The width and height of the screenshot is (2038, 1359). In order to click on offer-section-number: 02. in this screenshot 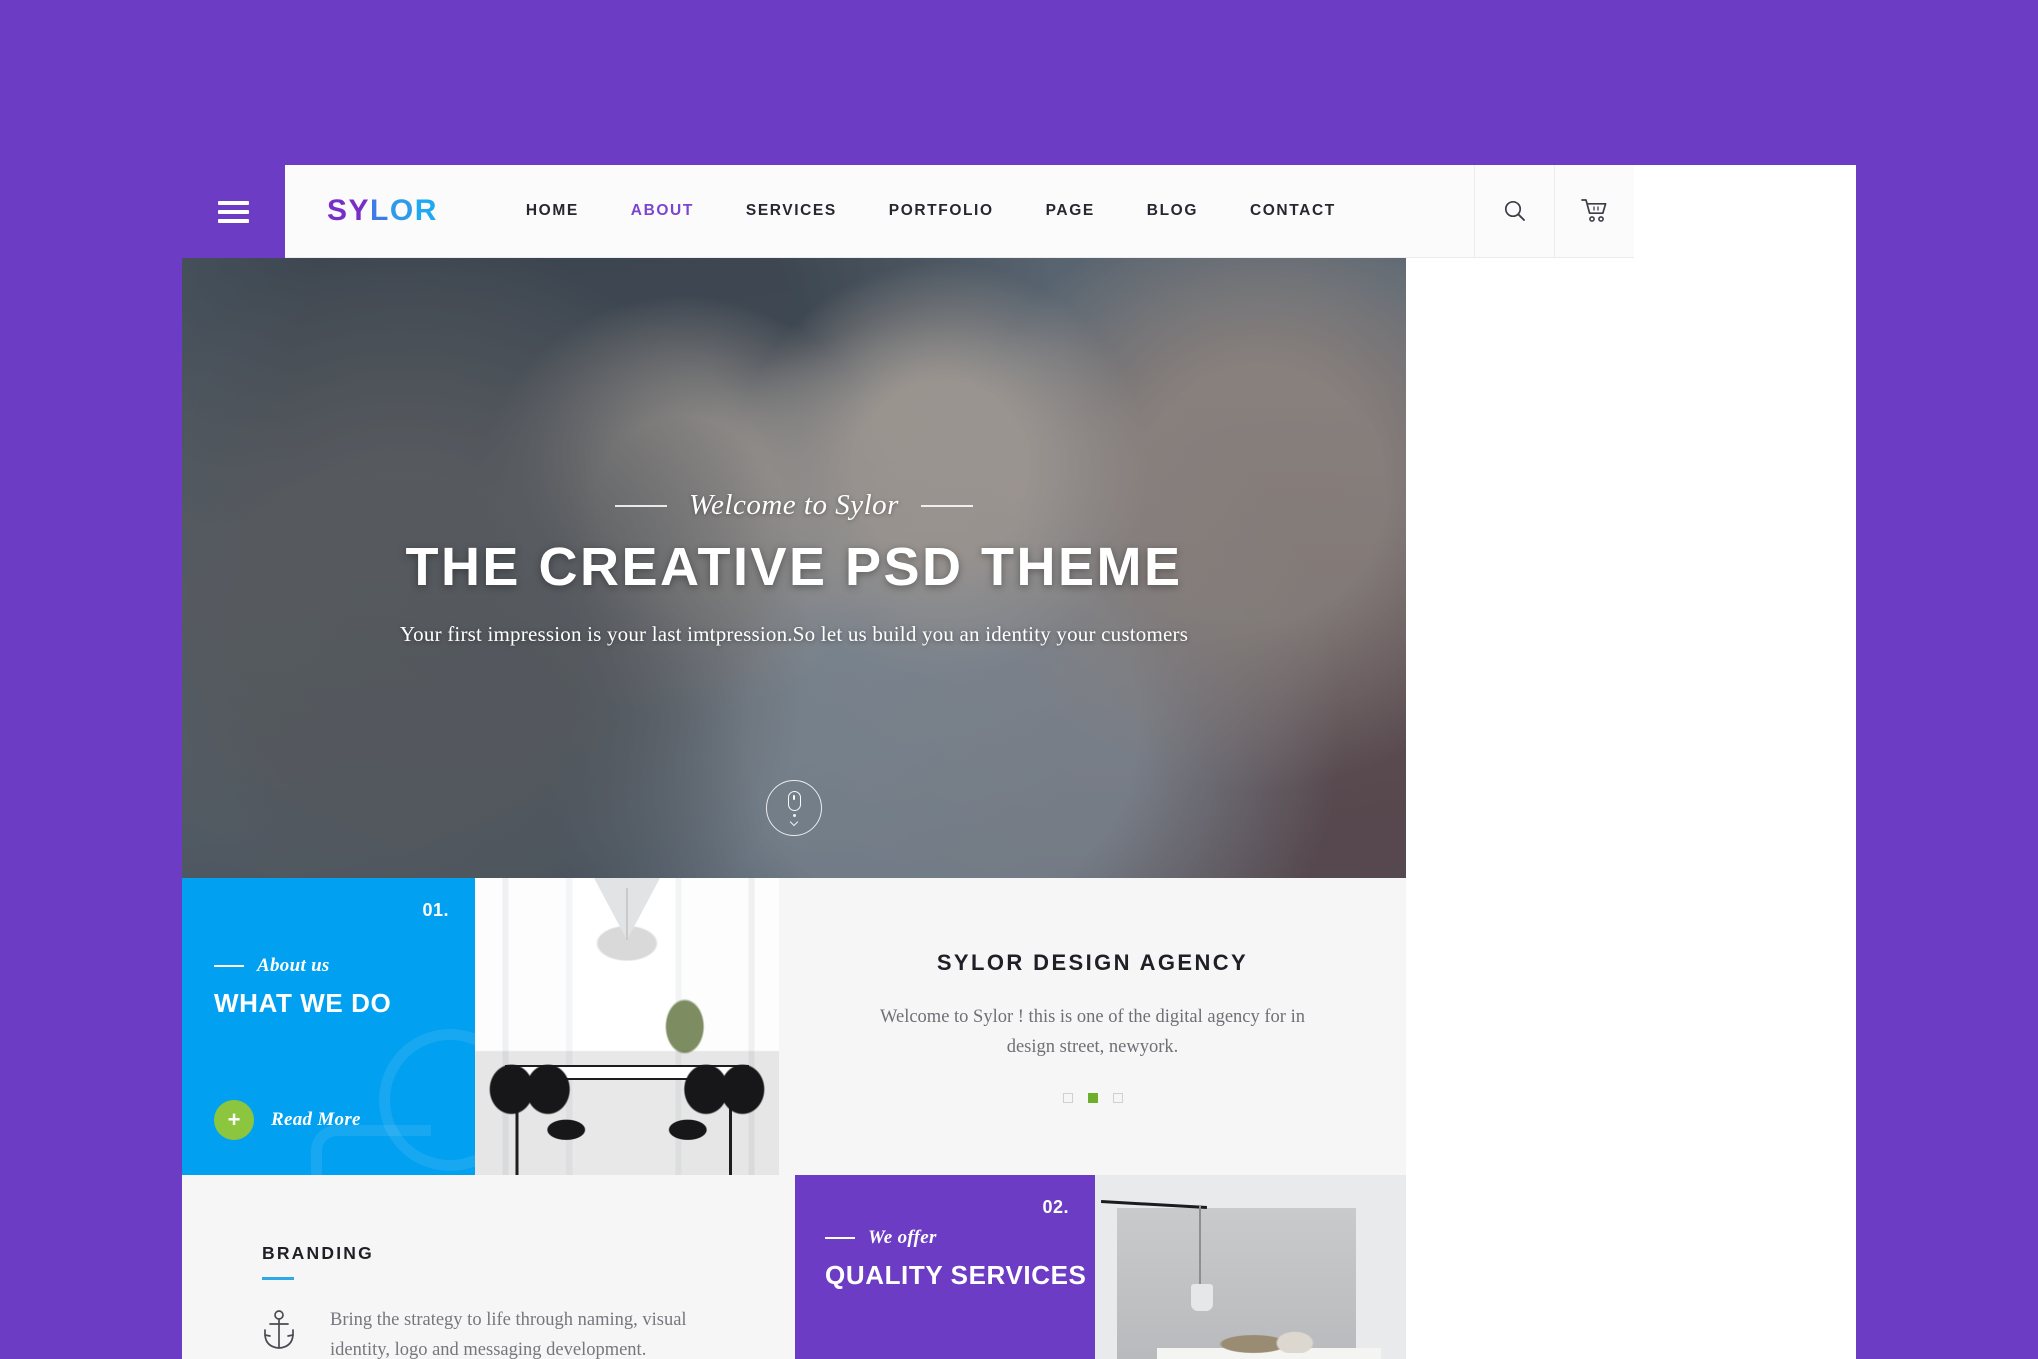, I will do `click(1055, 1207)`.